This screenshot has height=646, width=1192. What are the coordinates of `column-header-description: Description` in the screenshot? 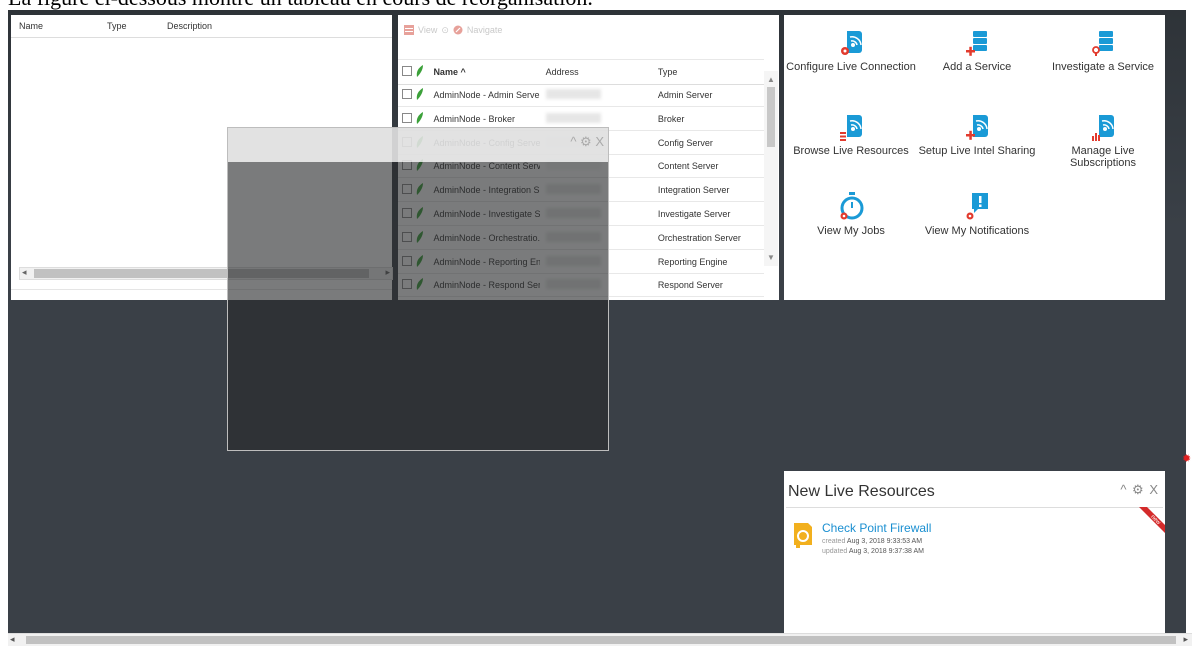 It's located at (253, 26).